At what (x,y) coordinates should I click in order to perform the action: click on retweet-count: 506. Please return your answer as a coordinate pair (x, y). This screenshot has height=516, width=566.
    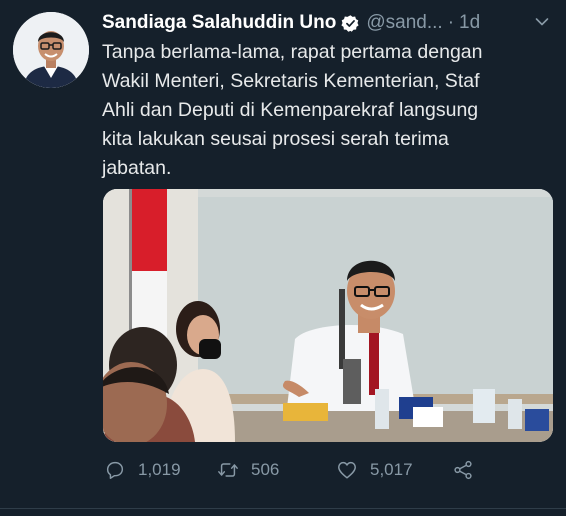
    Looking at the image, I should click on (265, 469).